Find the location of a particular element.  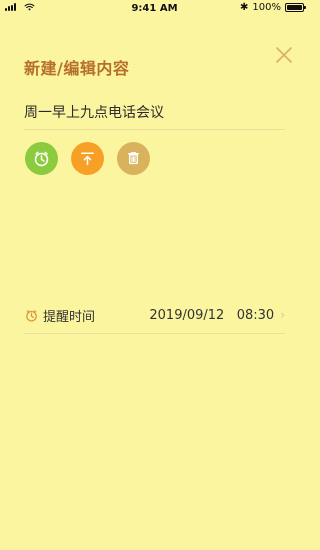

delete-button is located at coordinates (133, 158).